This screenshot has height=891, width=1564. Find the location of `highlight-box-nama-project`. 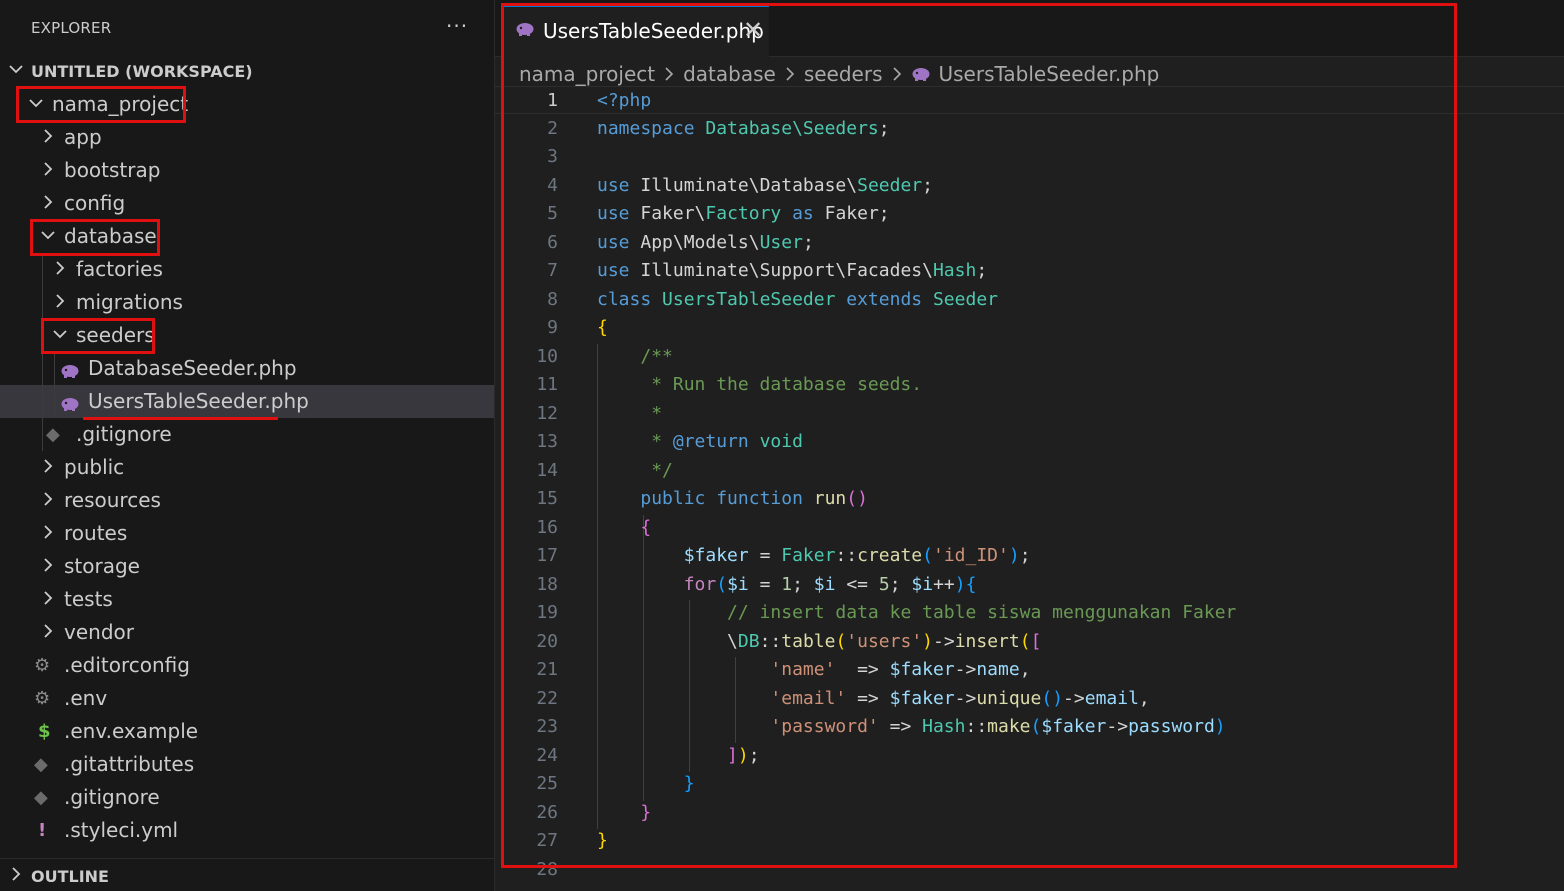

highlight-box-nama-project is located at coordinates (101, 104).